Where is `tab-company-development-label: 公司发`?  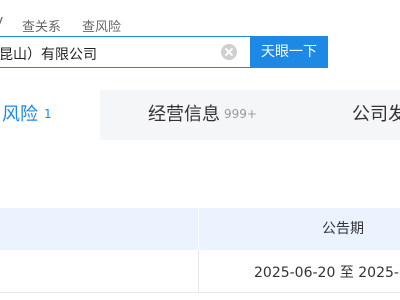
tab-company-development-label: 公司发 is located at coordinates (376, 114).